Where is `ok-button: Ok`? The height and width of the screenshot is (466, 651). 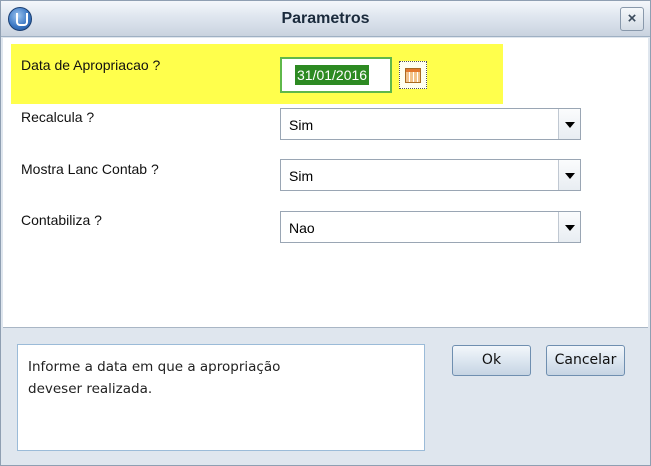 ok-button: Ok is located at coordinates (491, 360).